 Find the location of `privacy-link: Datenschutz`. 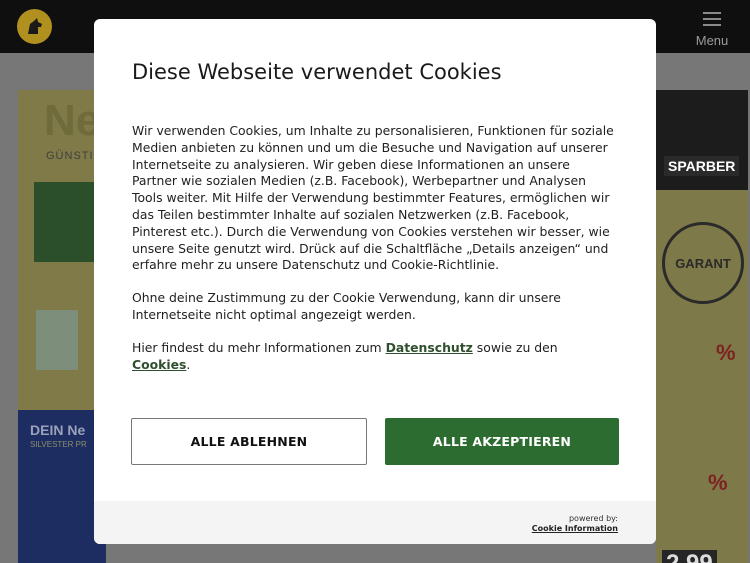

privacy-link: Datenschutz is located at coordinates (429, 347).